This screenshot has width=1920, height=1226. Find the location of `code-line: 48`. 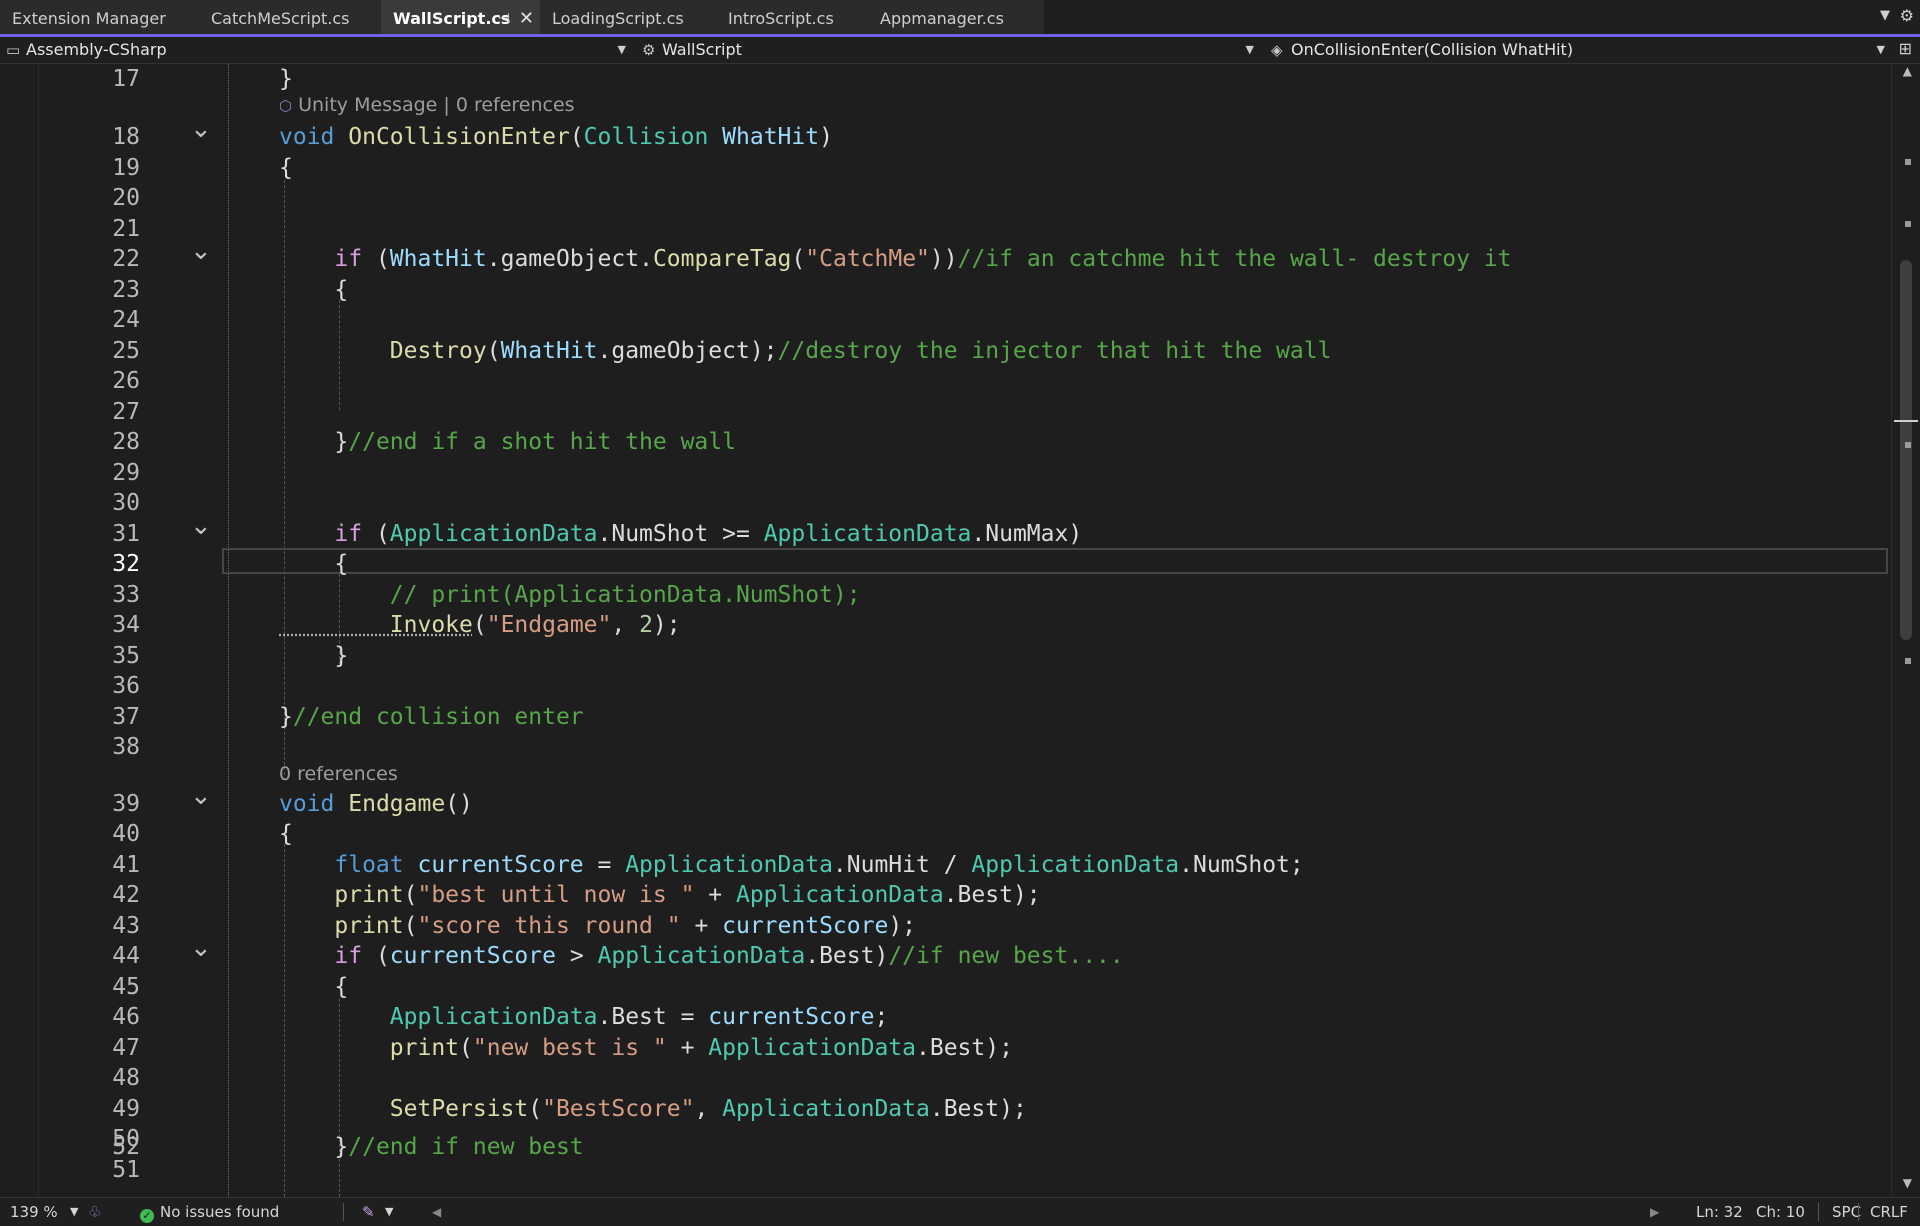

code-line: 48 is located at coordinates (945, 1078).